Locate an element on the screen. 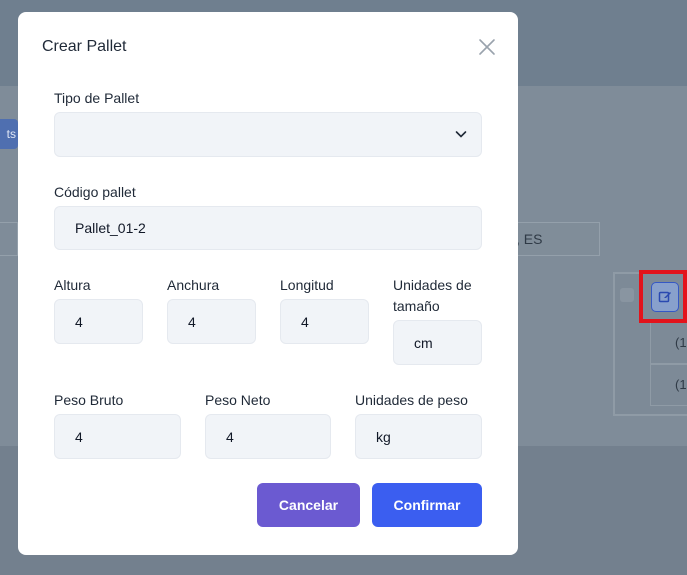 The width and height of the screenshot is (687, 575). width-label: Anchura is located at coordinates (193, 285).